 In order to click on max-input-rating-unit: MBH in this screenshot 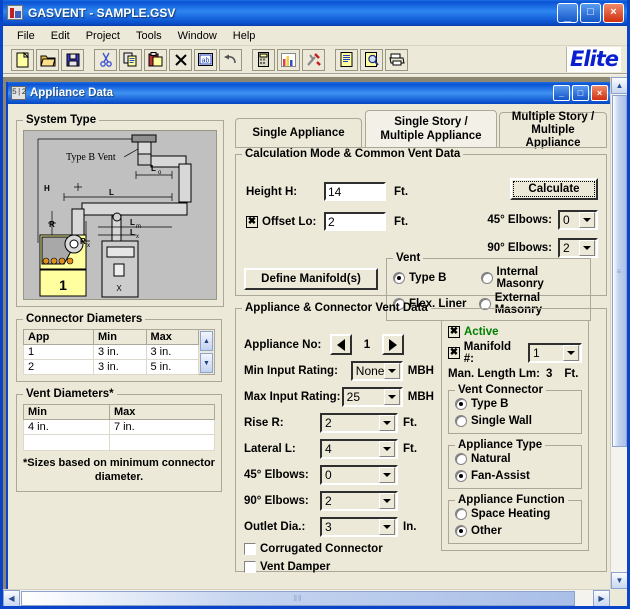, I will do `click(420, 397)`.